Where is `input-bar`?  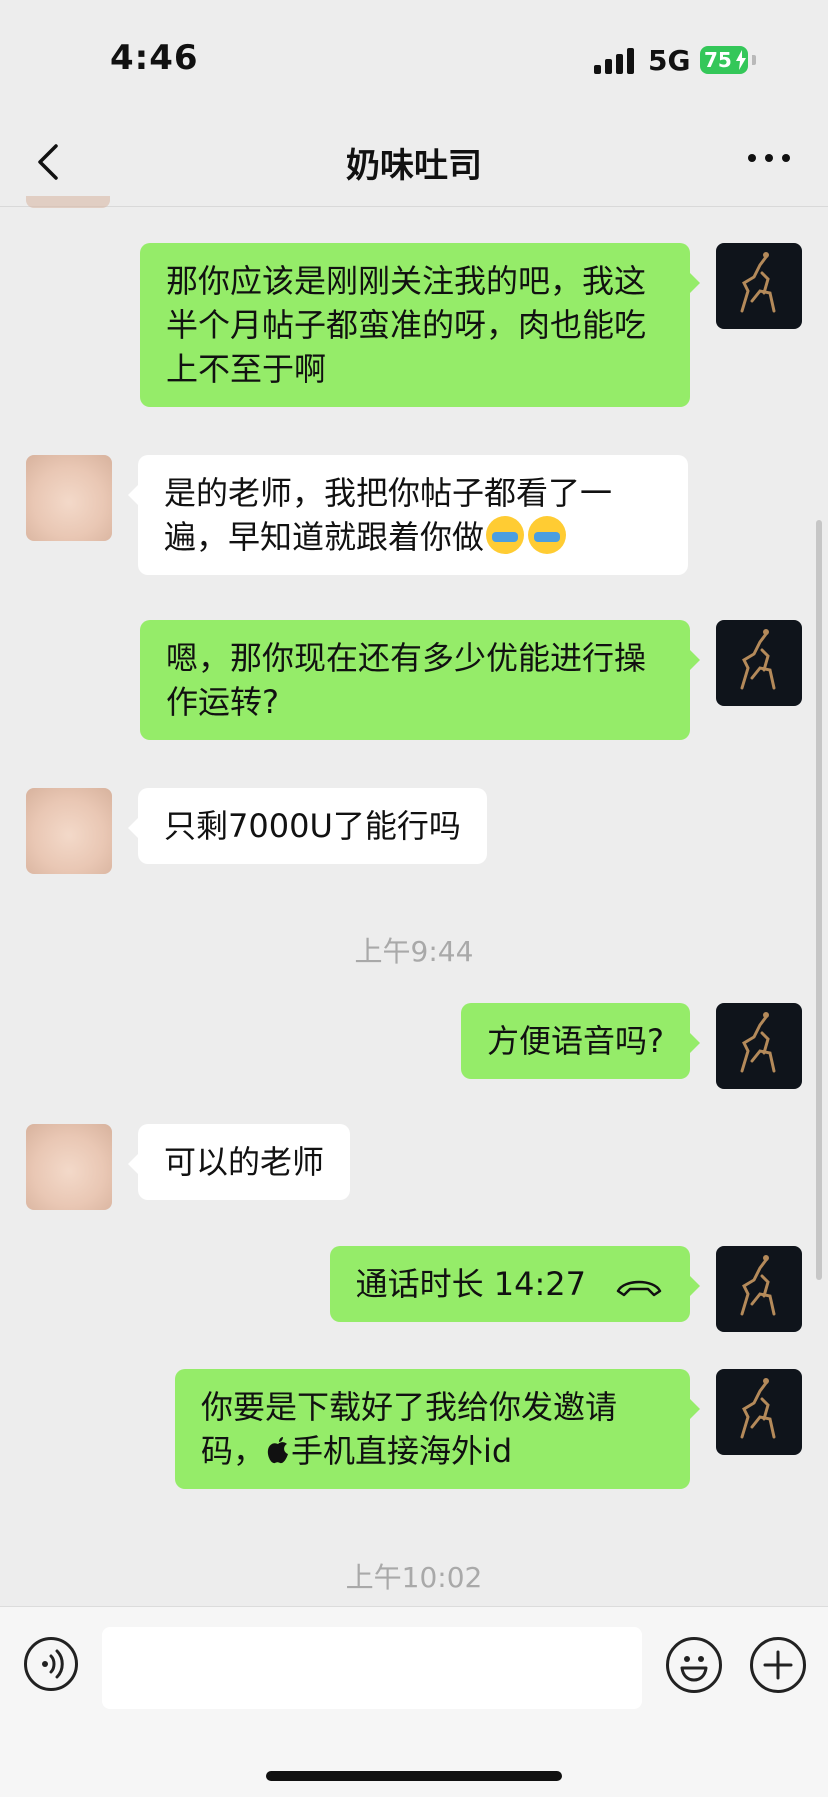 input-bar is located at coordinates (414, 1701).